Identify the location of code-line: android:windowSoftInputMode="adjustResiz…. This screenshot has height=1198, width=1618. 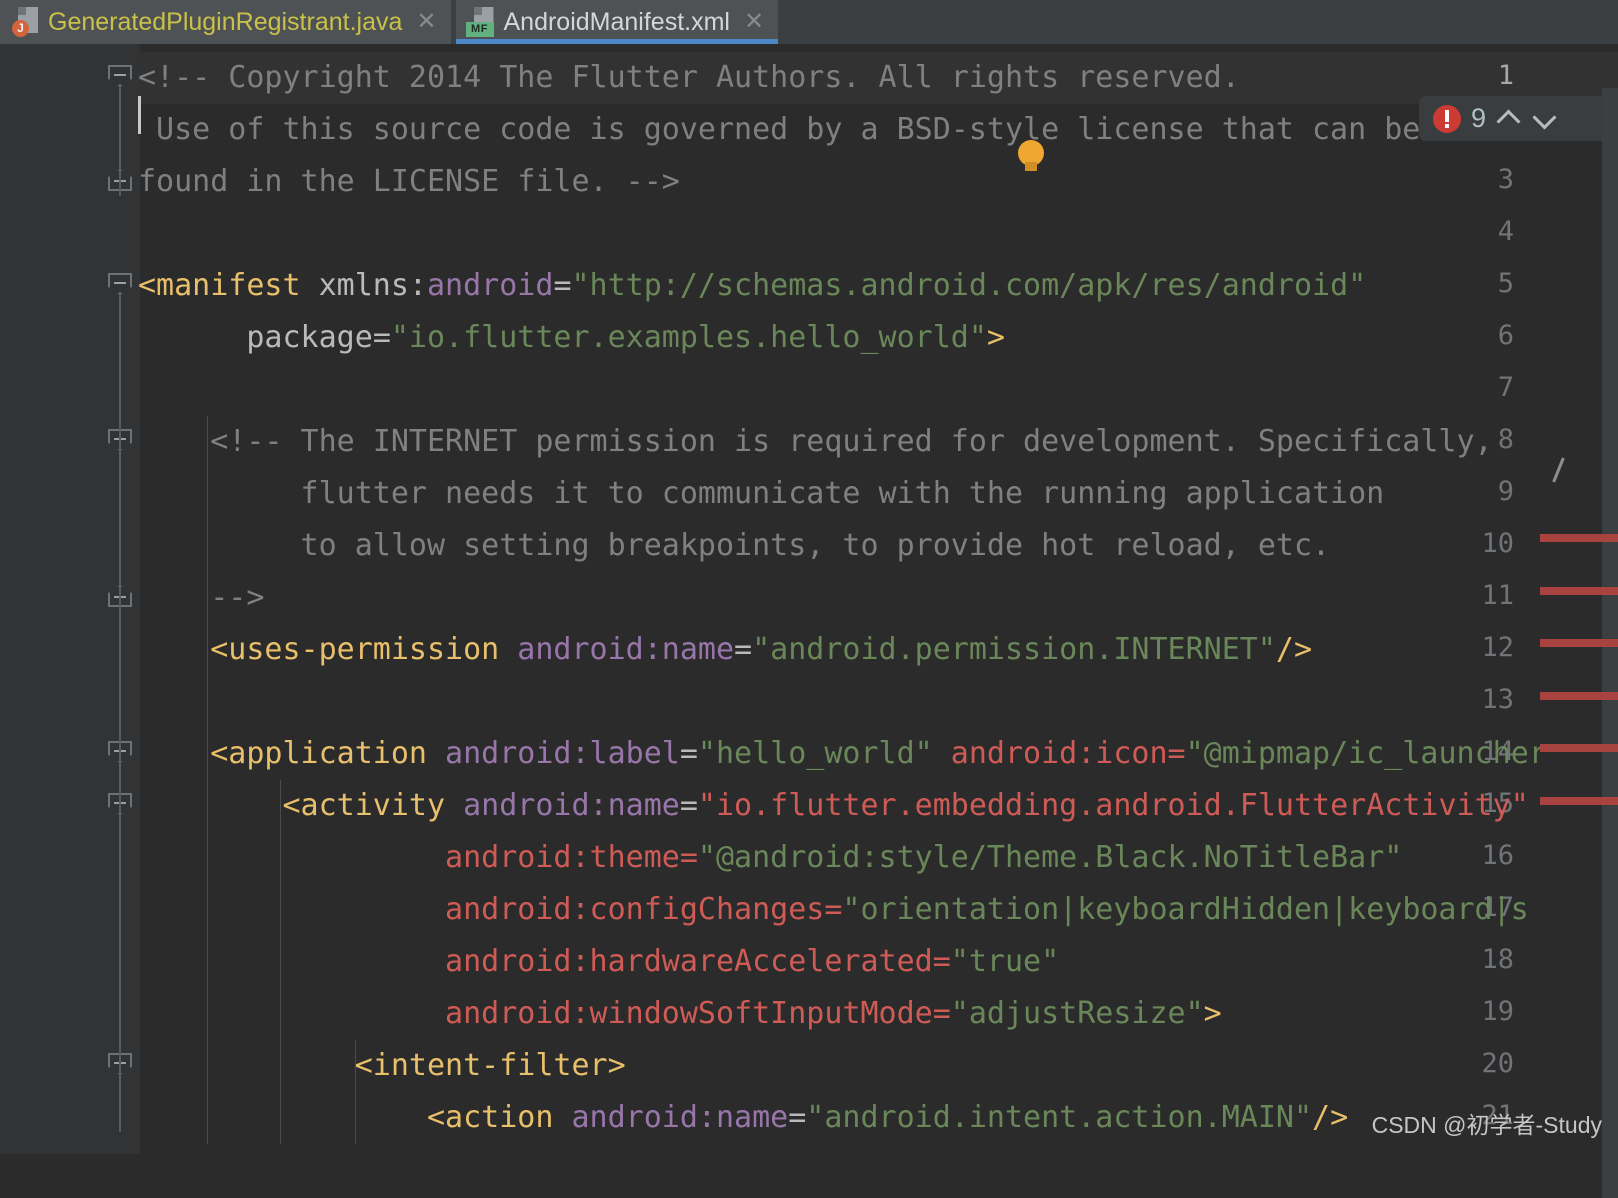
(680, 1014).